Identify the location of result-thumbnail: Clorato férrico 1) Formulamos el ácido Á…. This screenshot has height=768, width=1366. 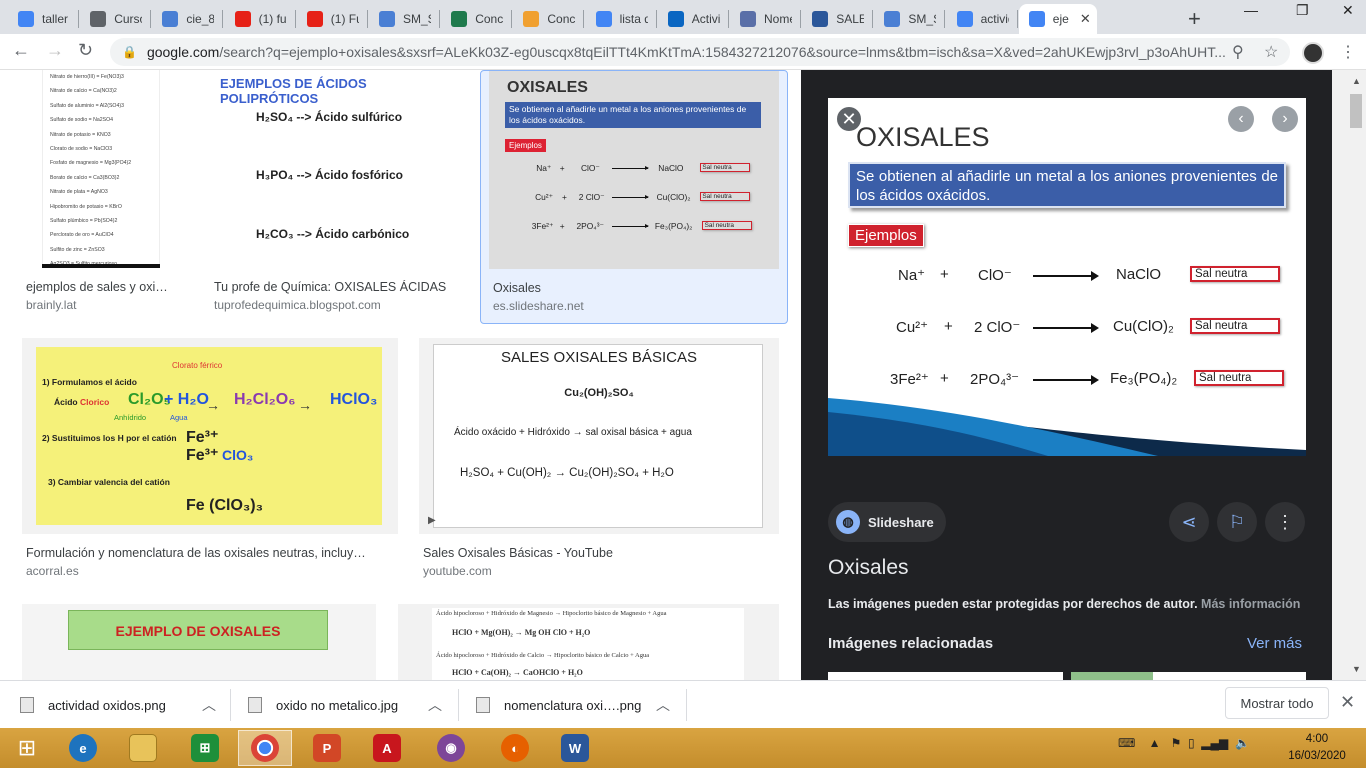
(210, 436).